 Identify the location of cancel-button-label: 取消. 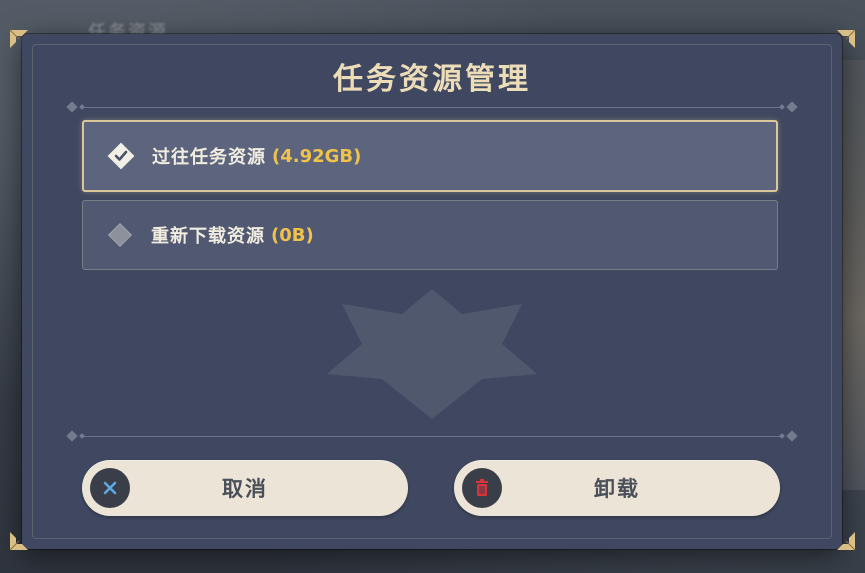
(245, 489).